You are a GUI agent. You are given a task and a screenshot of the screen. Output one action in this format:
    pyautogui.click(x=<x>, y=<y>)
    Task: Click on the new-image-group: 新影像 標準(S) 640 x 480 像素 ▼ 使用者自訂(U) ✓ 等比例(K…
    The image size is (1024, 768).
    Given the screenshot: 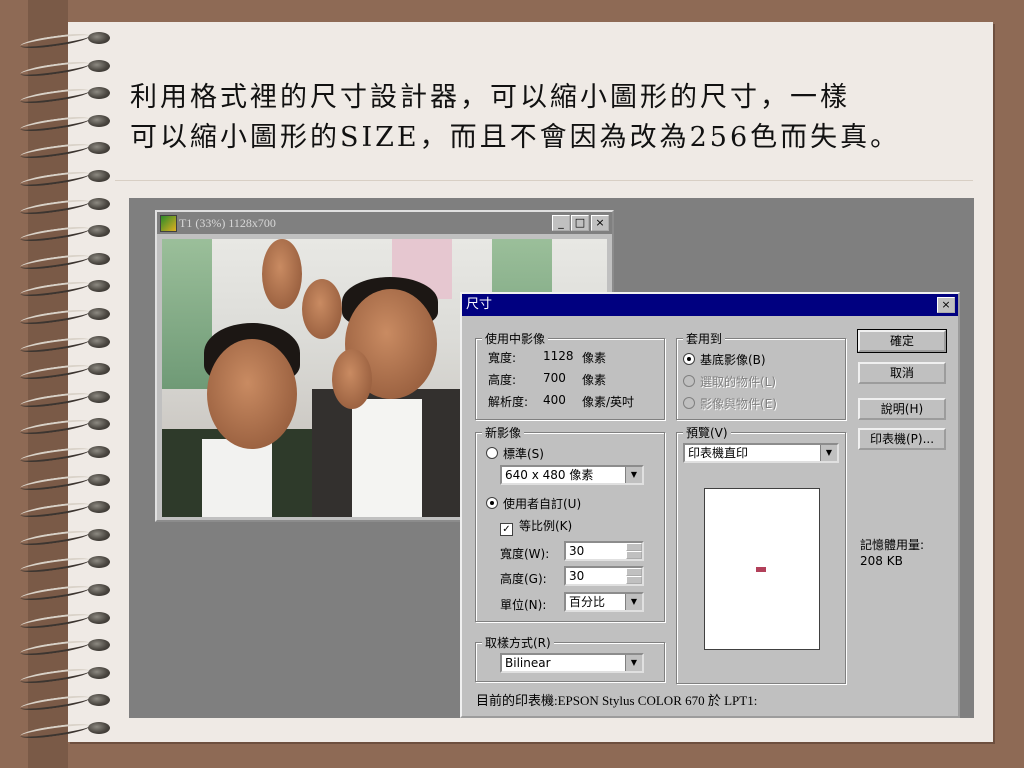 What is the action you would take?
    pyautogui.click(x=570, y=523)
    